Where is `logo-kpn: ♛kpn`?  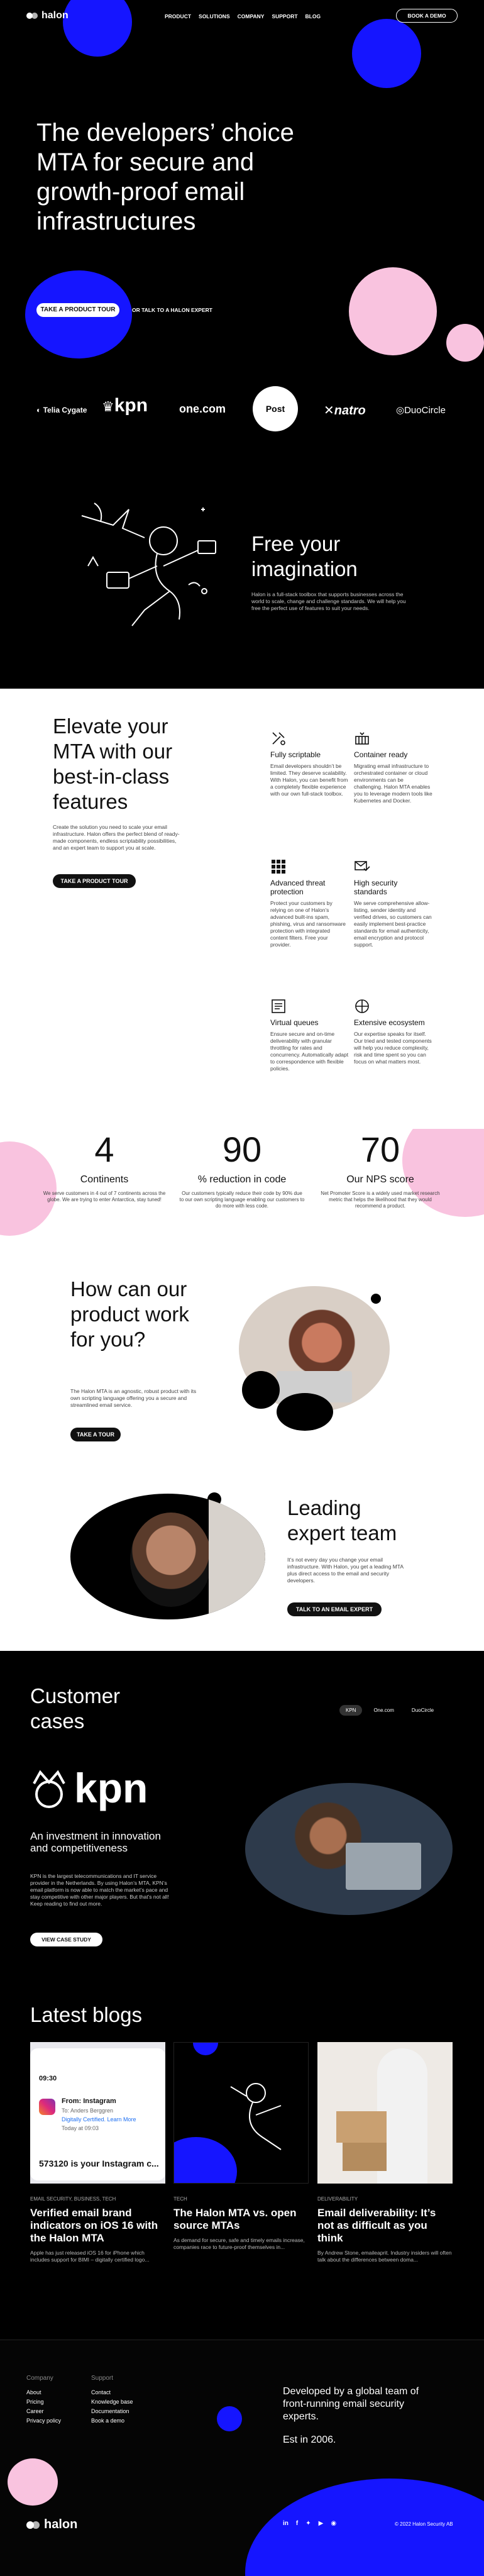
logo-kpn: ♛kpn is located at coordinates (125, 405).